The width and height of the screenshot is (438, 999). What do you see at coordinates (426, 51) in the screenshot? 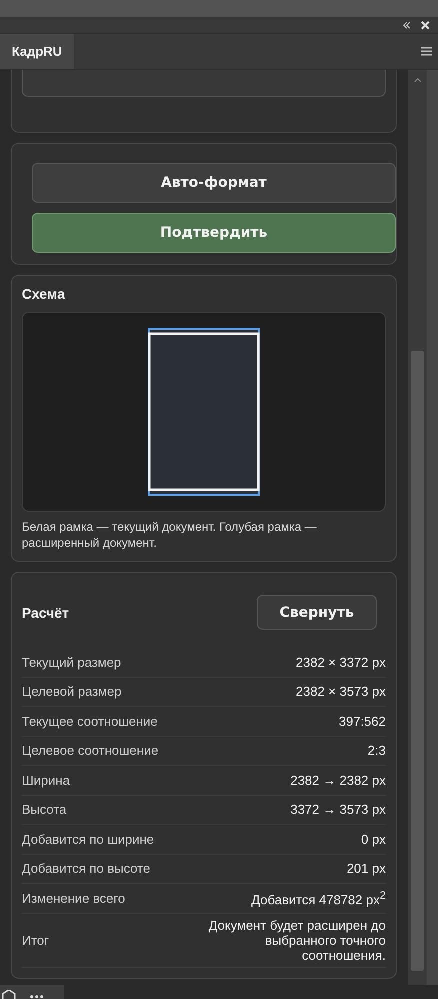
I see `menu-icon` at bounding box center [426, 51].